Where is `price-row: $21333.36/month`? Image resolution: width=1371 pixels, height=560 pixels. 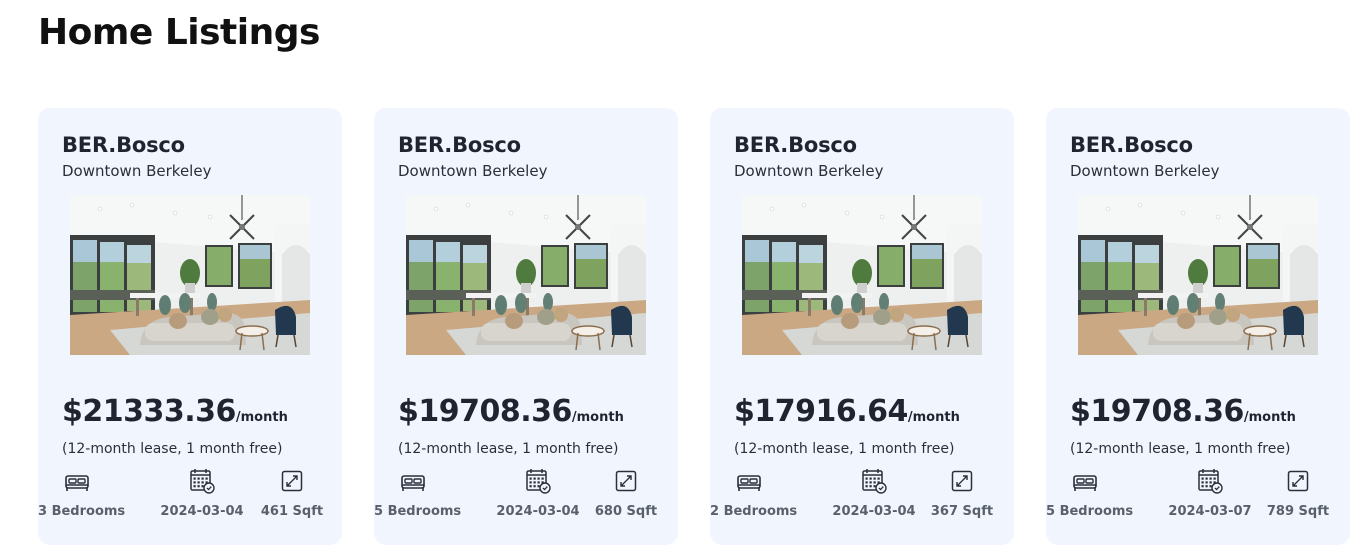 price-row: $21333.36/month is located at coordinates (175, 411).